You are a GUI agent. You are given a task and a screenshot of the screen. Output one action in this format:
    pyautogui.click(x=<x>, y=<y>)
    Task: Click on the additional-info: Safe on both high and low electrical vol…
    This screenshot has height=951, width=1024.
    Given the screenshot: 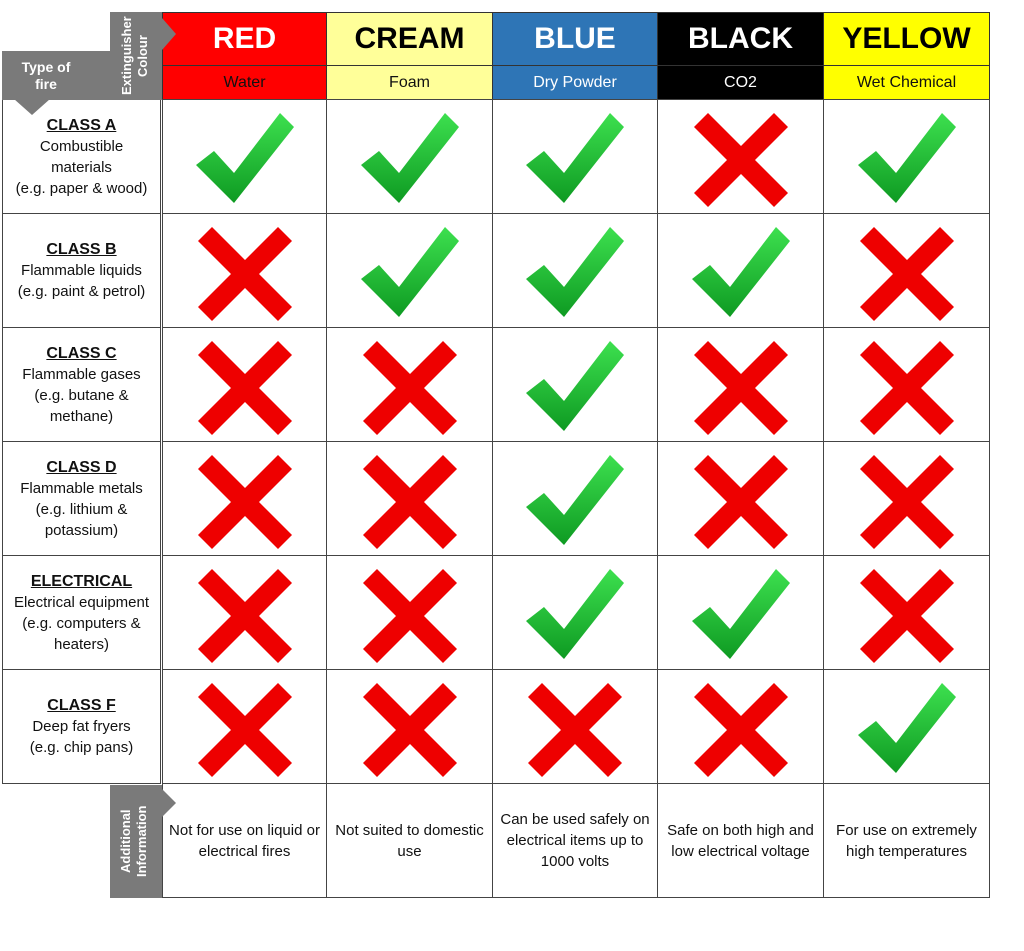 What is the action you would take?
    pyautogui.click(x=740, y=840)
    